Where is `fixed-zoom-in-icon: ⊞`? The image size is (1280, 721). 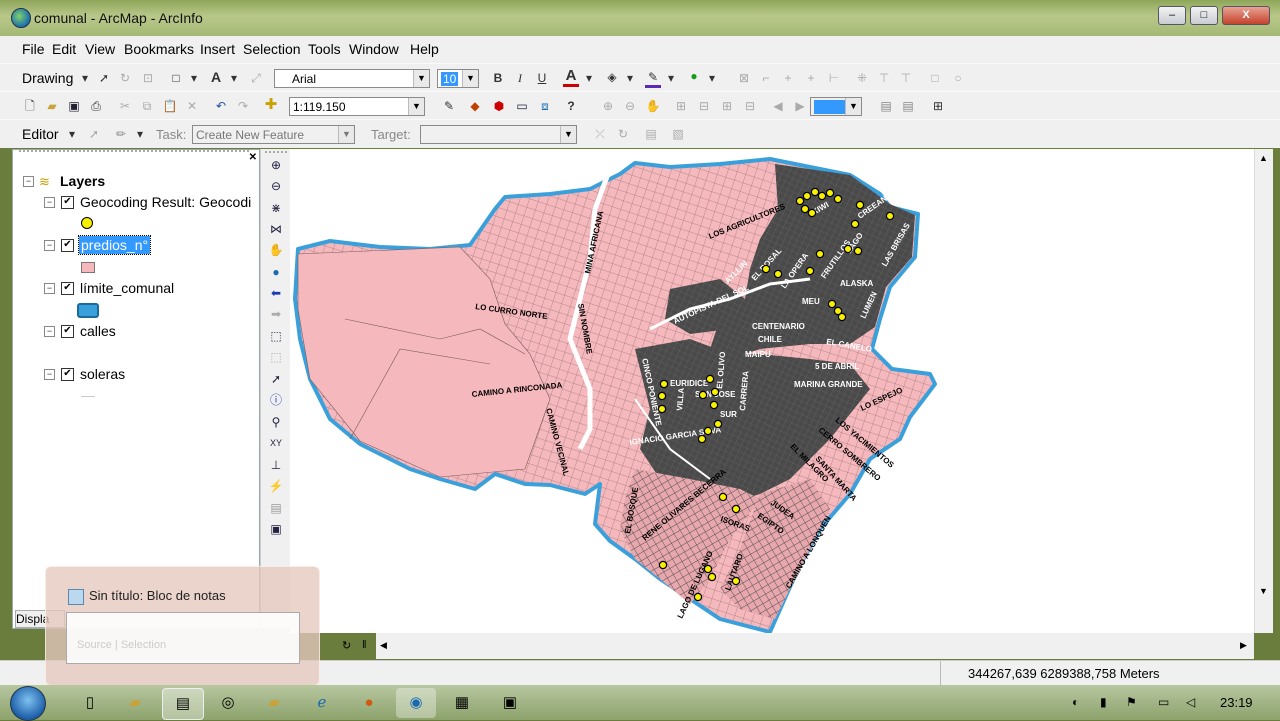 fixed-zoom-in-icon: ⊞ is located at coordinates (727, 106).